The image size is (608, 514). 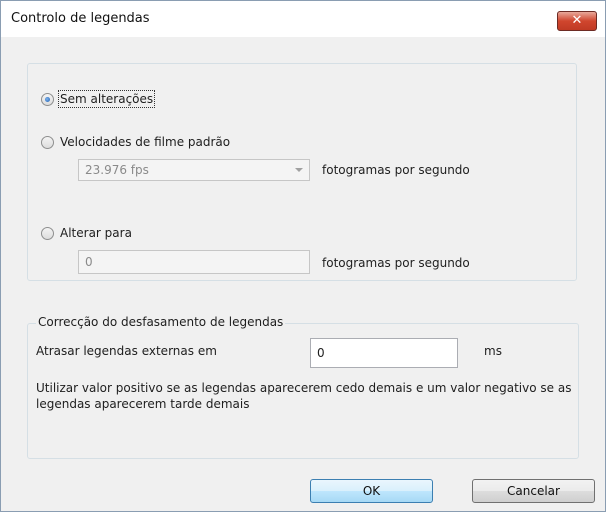 What do you see at coordinates (96, 233) in the screenshot?
I see `radio-change-to-label: Alterar para` at bounding box center [96, 233].